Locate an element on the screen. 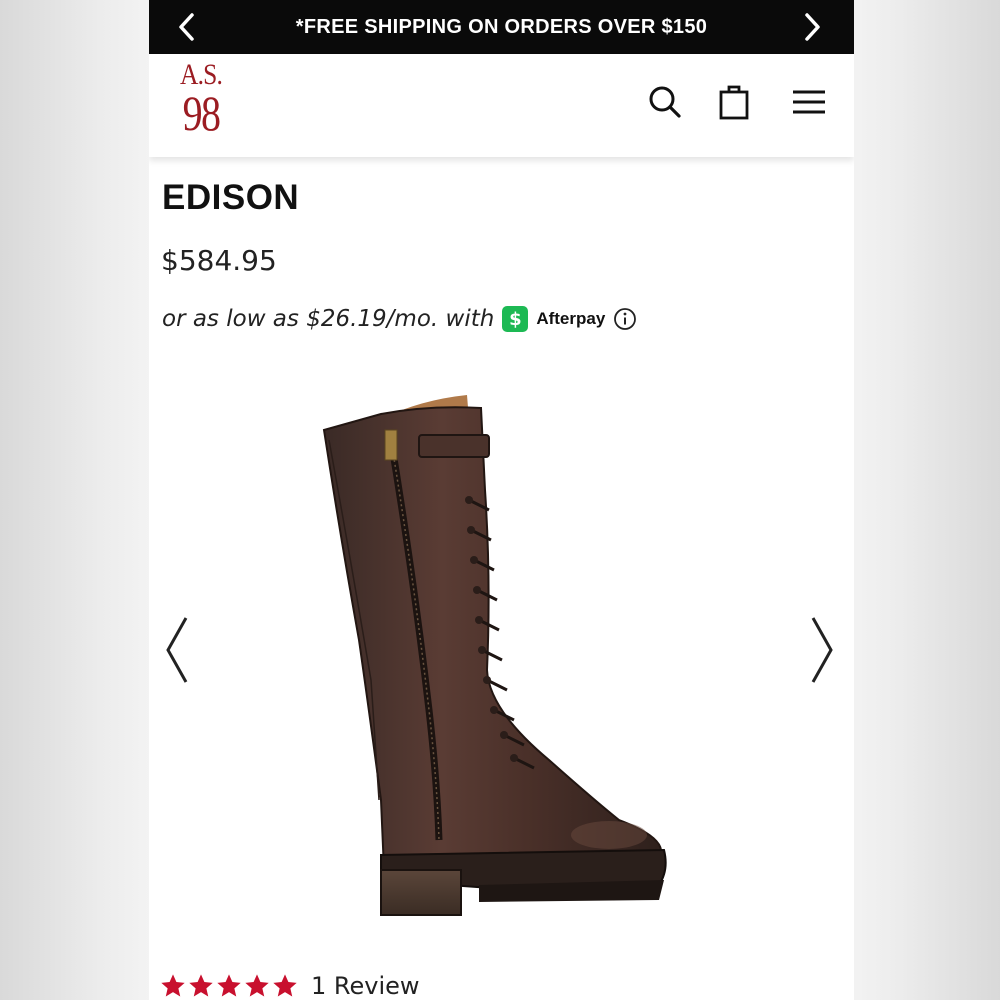 The image size is (1000, 1000). promo-banner: *FREE SHIPPING ON ORDERS OVER $150 is located at coordinates (501, 27).